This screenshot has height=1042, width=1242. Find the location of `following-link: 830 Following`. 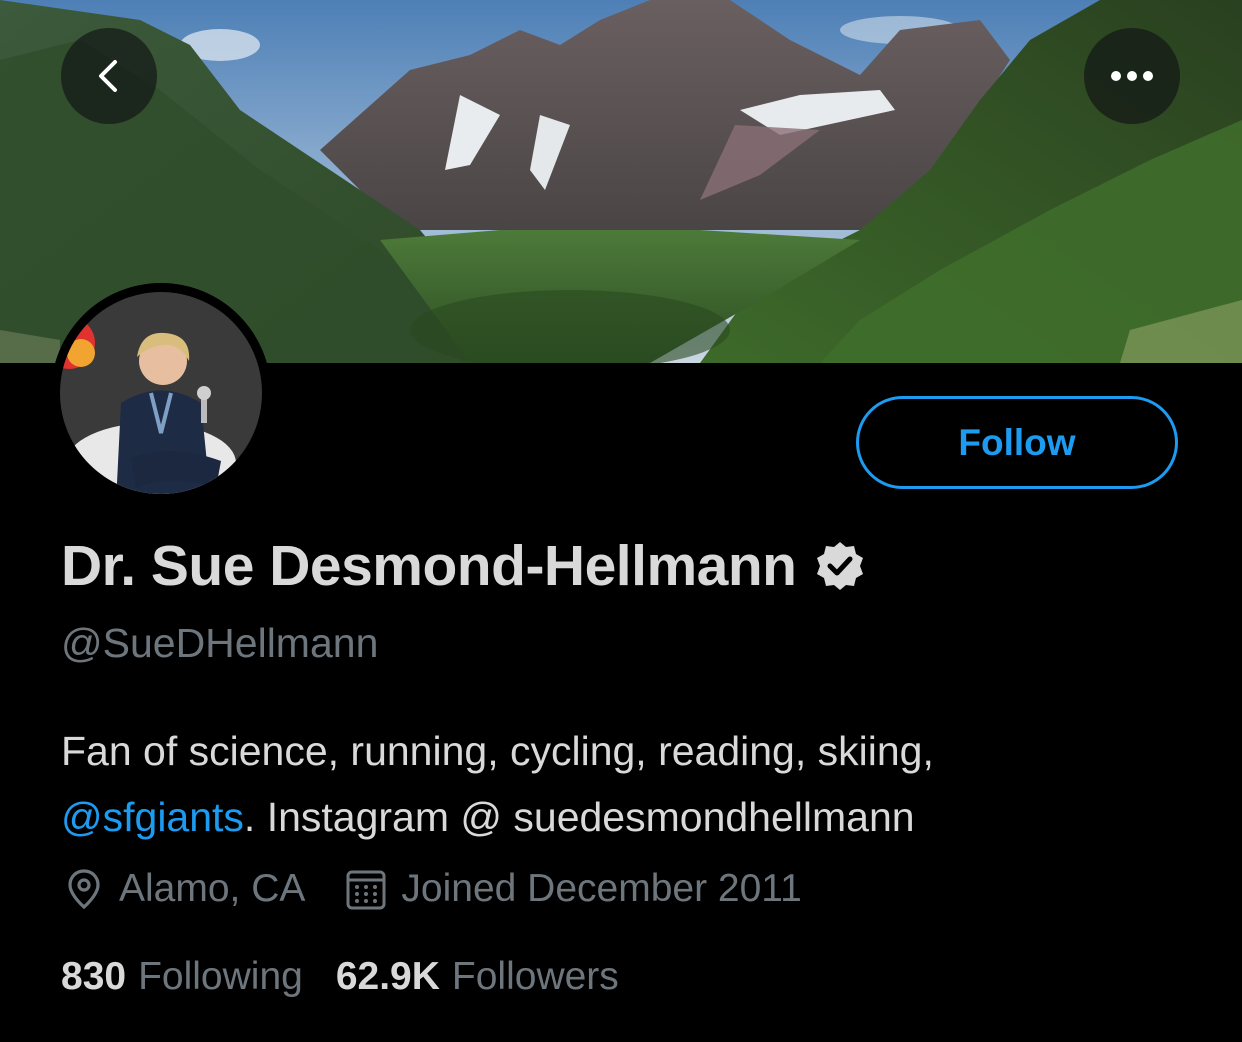

following-link: 830 Following is located at coordinates (182, 977).